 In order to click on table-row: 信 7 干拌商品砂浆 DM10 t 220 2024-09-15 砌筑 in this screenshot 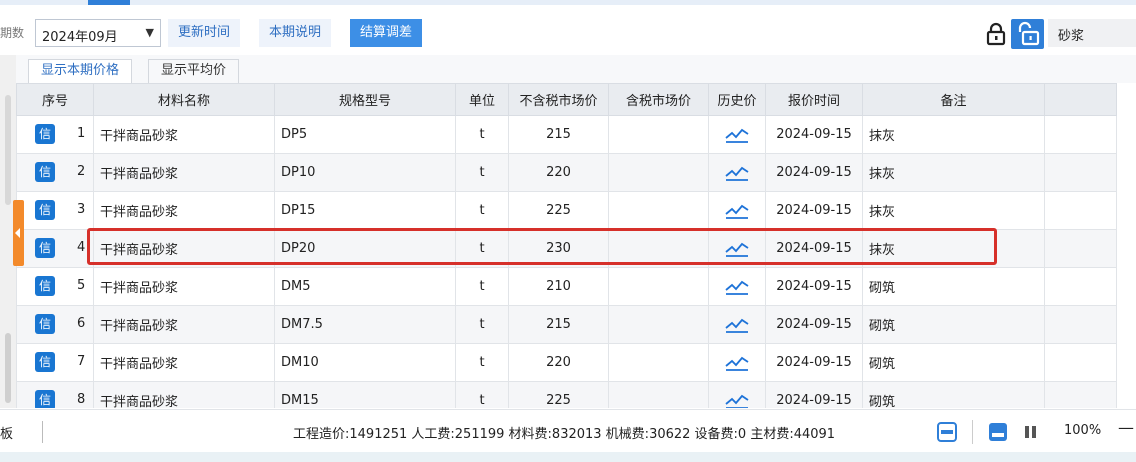, I will do `click(566, 362)`.